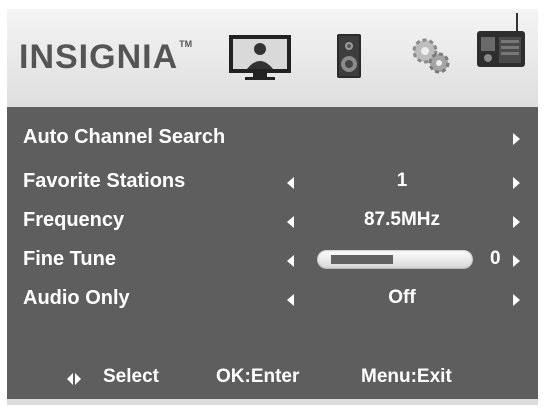  Describe the element at coordinates (349, 56) in the screenshot. I see `speaker-audio-icon` at that location.